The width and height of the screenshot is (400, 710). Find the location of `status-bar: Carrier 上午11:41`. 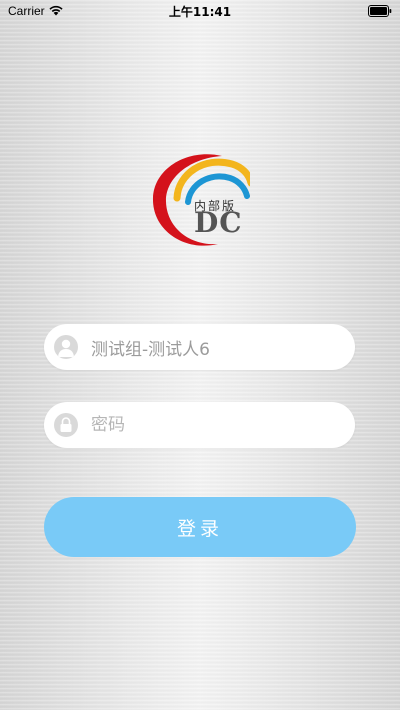

status-bar: Carrier 上午11:41 is located at coordinates (200, 11).